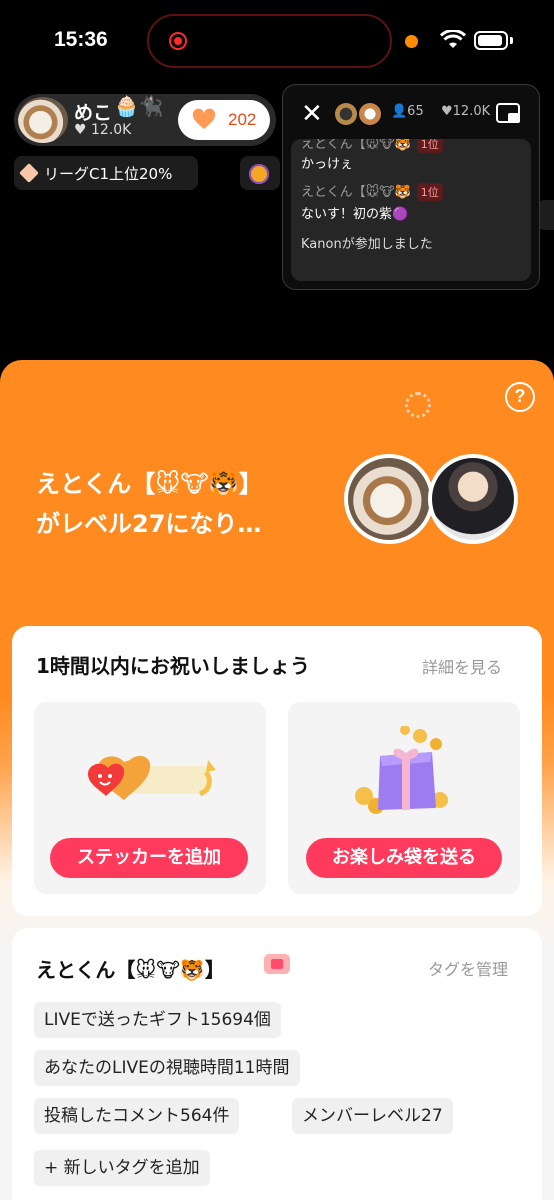 This screenshot has height=1200, width=554. Describe the element at coordinates (43, 120) in the screenshot. I see `host-avatar` at that location.